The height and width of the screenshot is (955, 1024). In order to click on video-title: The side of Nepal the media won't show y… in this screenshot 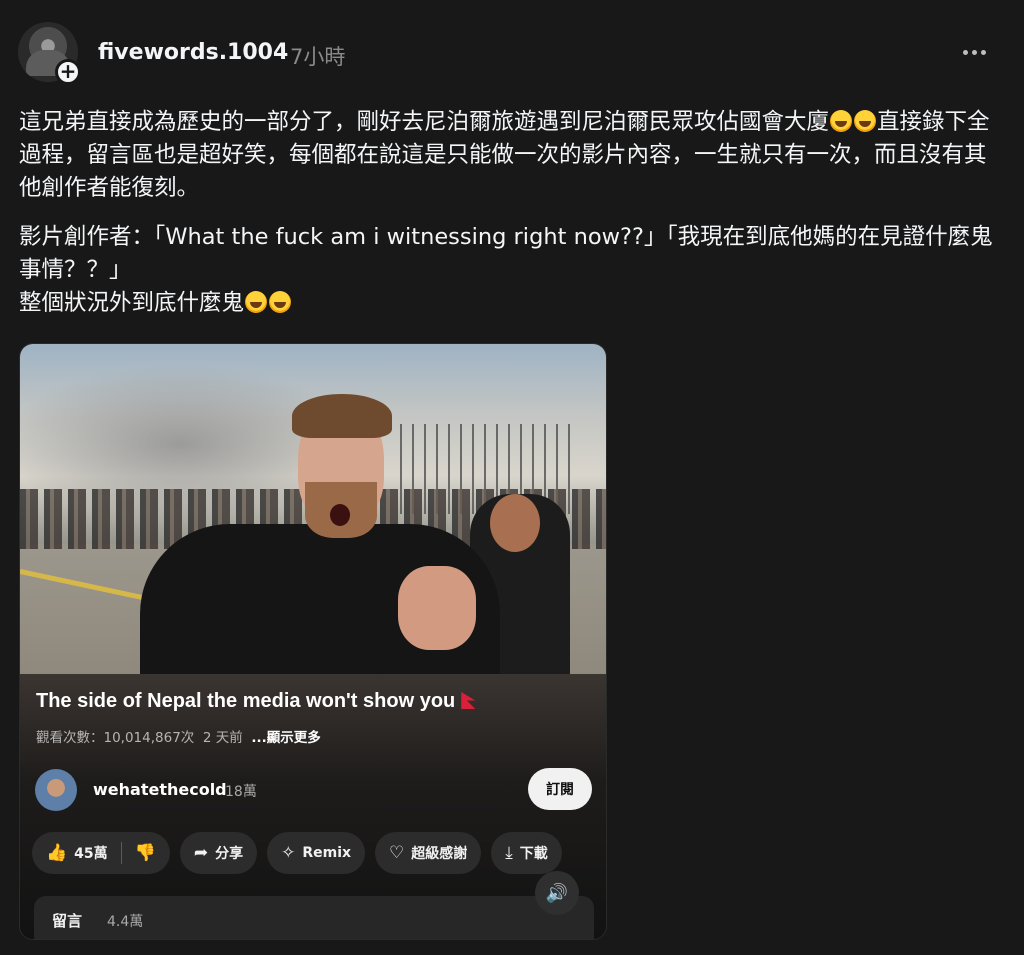, I will do `click(256, 701)`.